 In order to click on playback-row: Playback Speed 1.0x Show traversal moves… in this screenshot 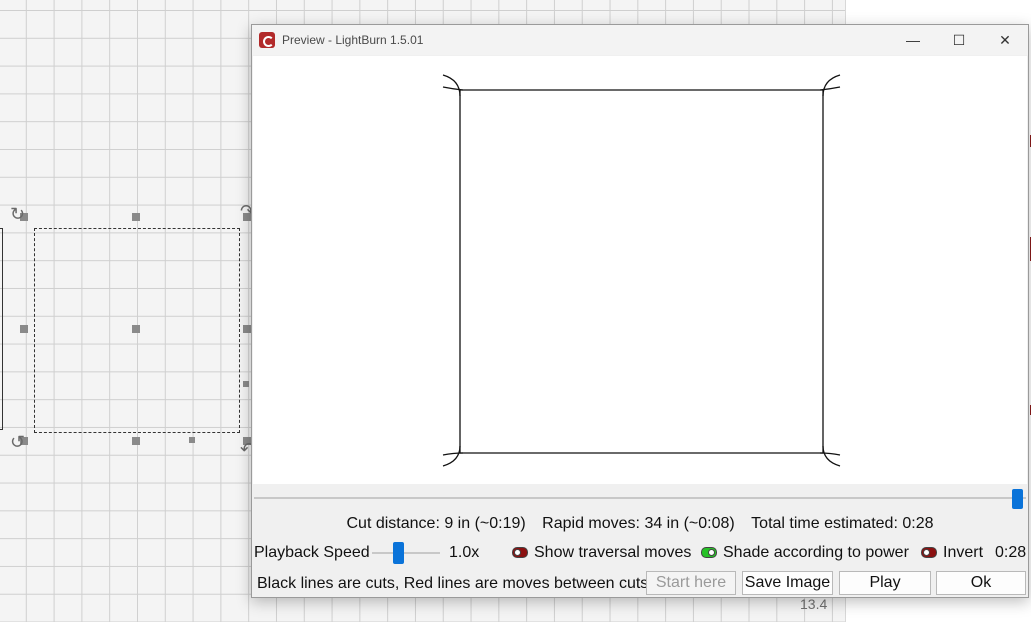, I will do `click(642, 554)`.